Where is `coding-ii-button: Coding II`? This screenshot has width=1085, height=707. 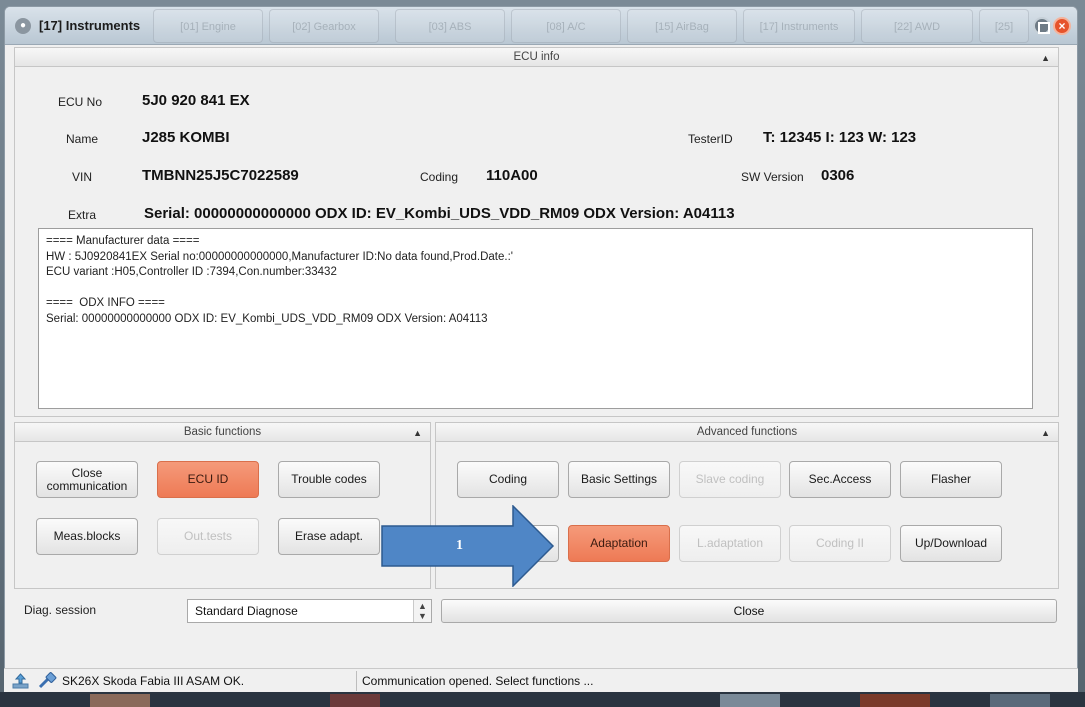
coding-ii-button: Coding II is located at coordinates (840, 543).